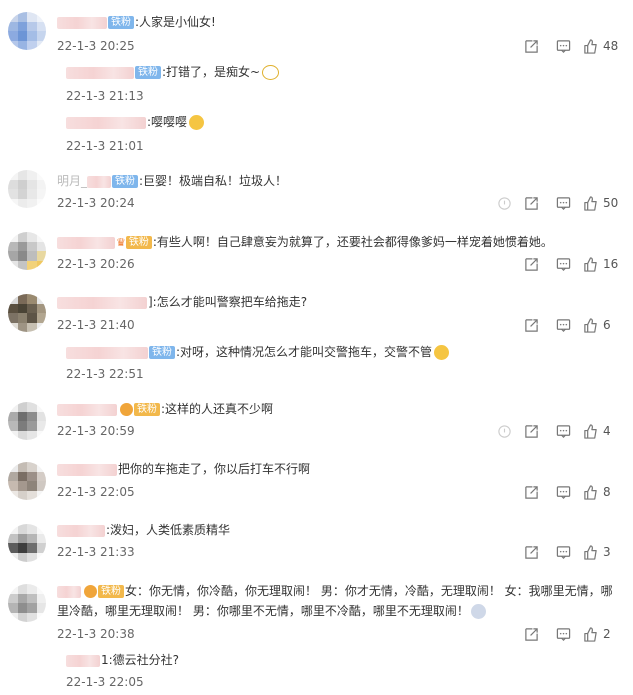 The height and width of the screenshot is (695, 633). I want to click on comment-actions: 16, so click(567, 264).